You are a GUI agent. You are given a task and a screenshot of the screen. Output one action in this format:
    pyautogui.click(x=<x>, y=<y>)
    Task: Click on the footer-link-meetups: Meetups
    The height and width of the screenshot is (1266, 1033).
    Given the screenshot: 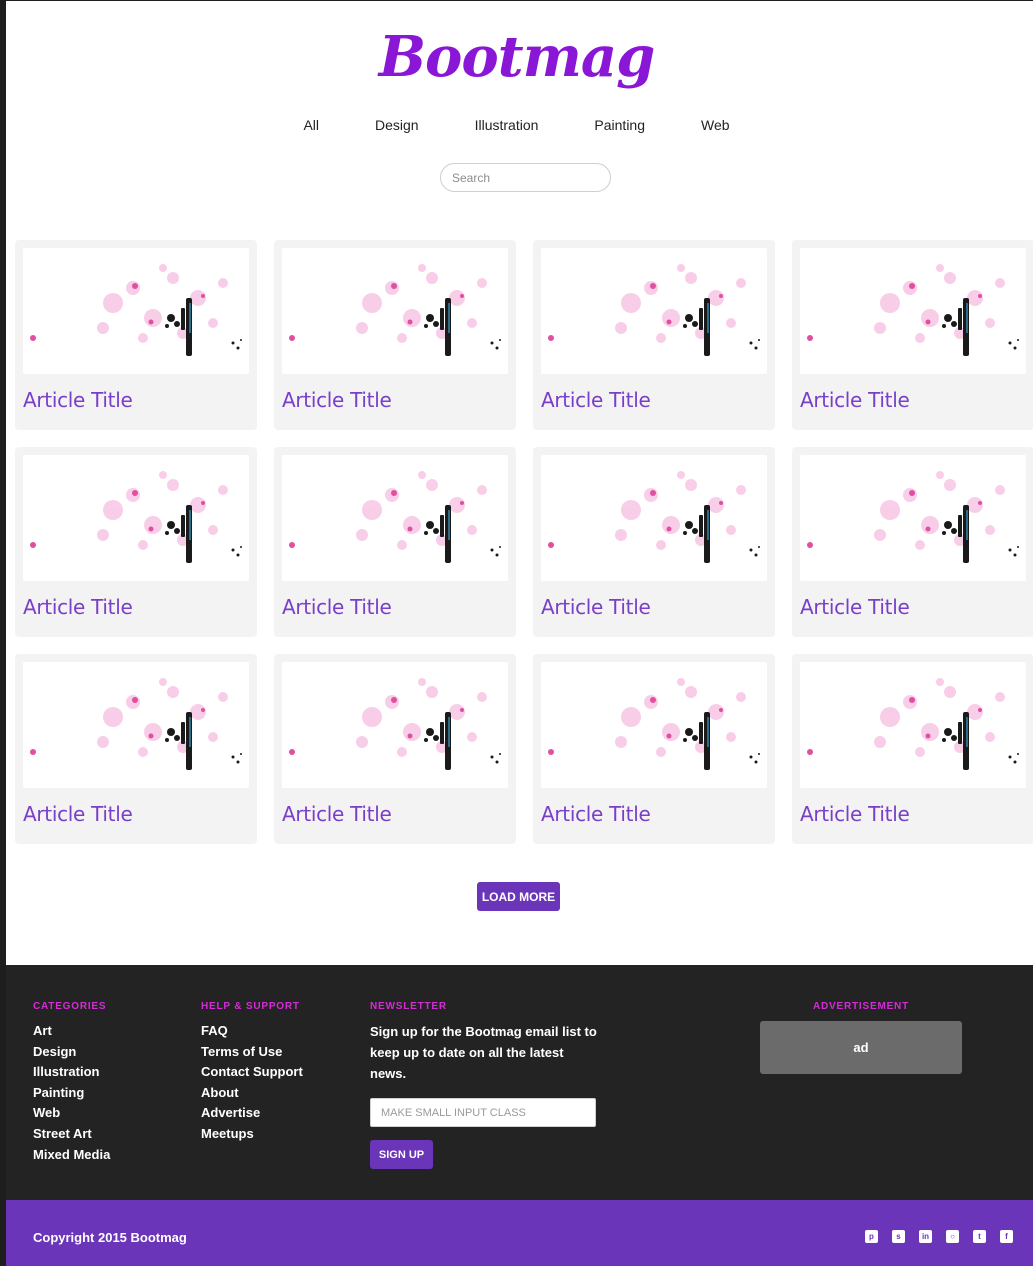 What is the action you would take?
    pyautogui.click(x=252, y=1134)
    